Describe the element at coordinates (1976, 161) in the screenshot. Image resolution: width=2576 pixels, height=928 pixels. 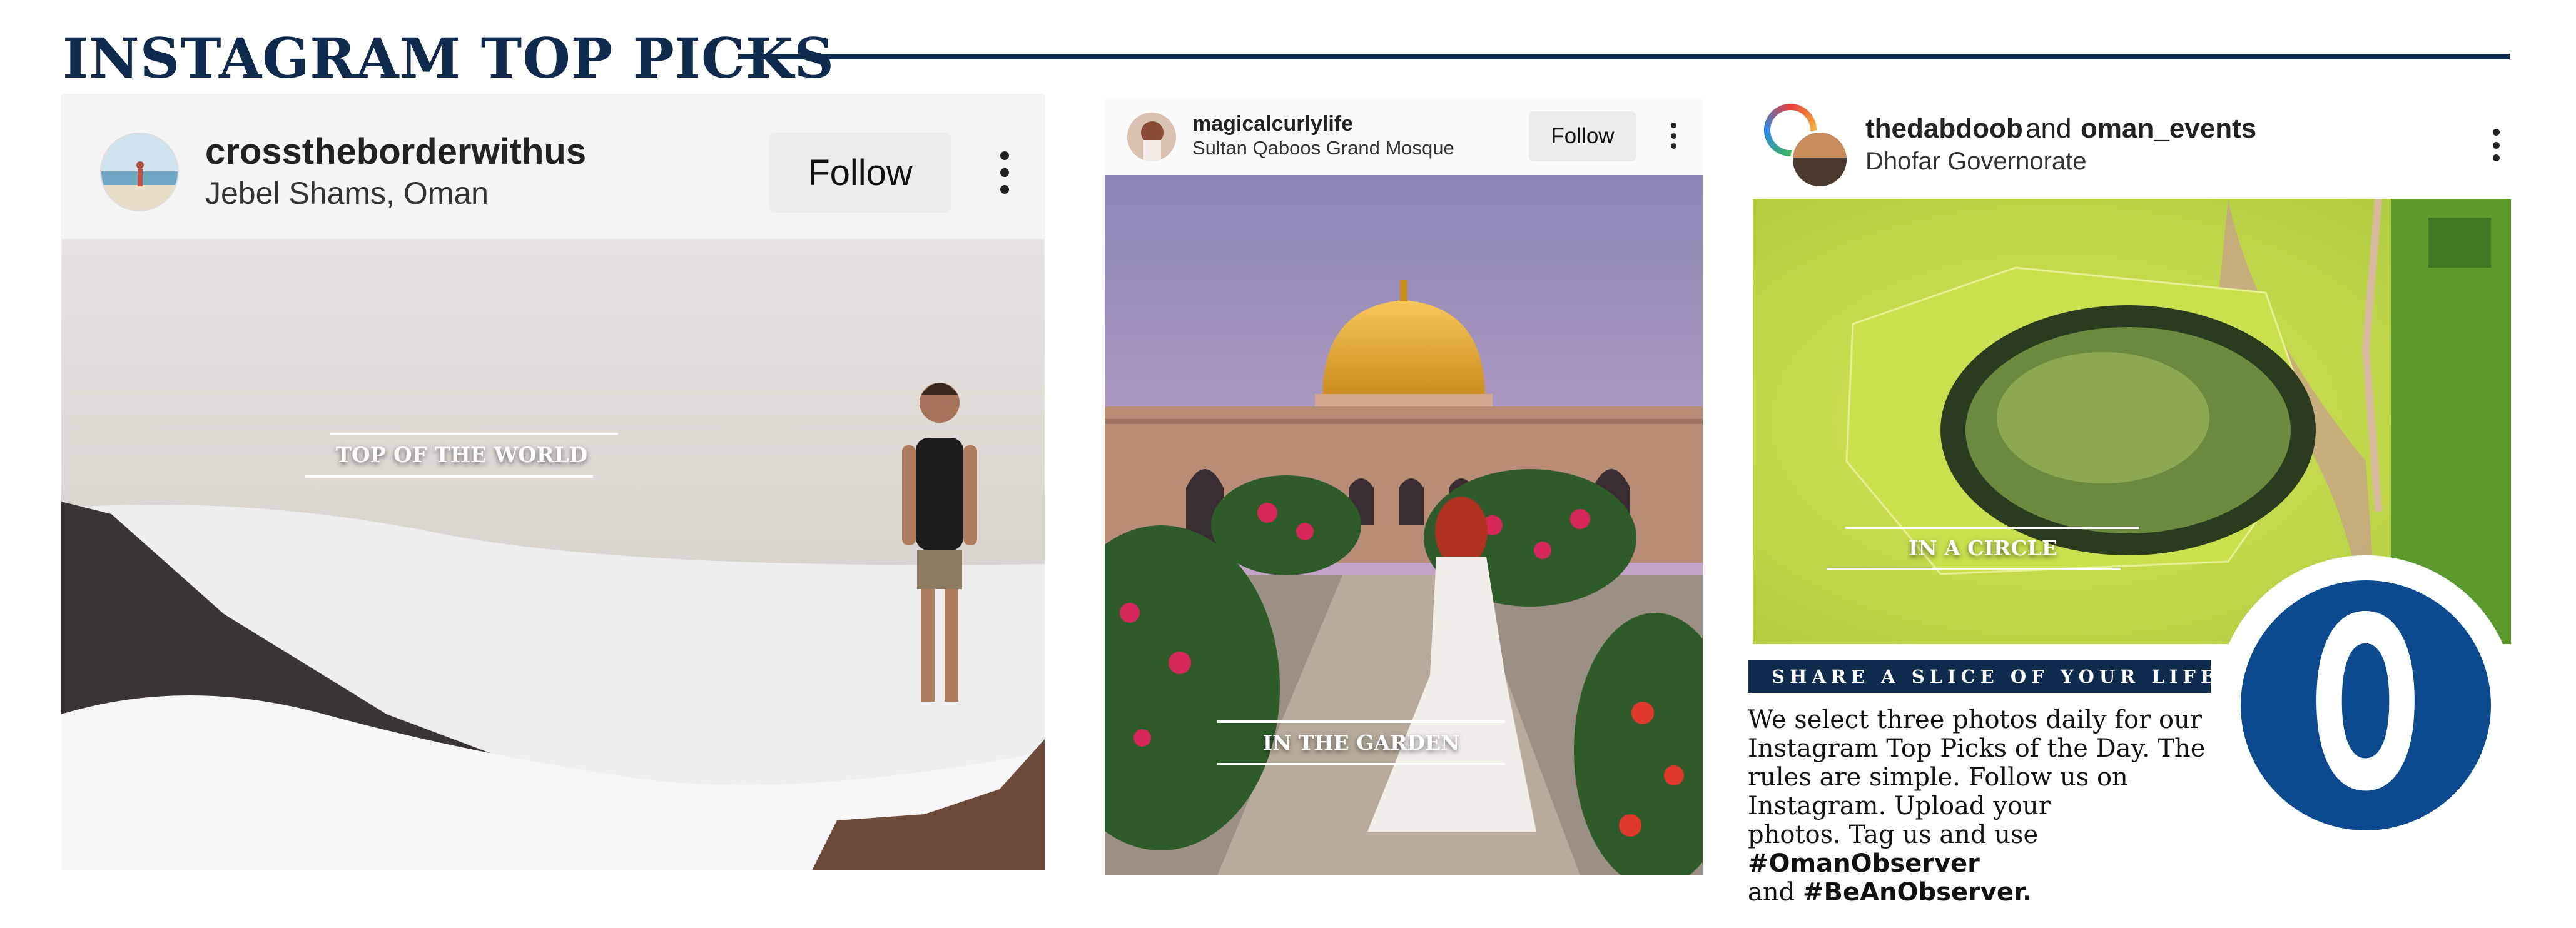
I see `post-3-location: Dhofar Governorate` at that location.